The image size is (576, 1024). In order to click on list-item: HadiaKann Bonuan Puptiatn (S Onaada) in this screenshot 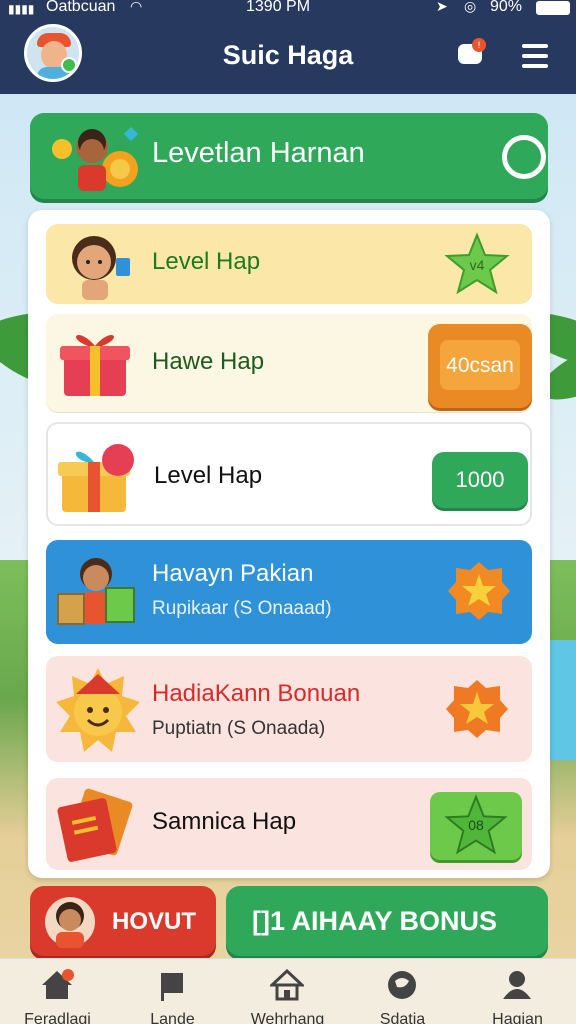, I will do `click(289, 709)`.